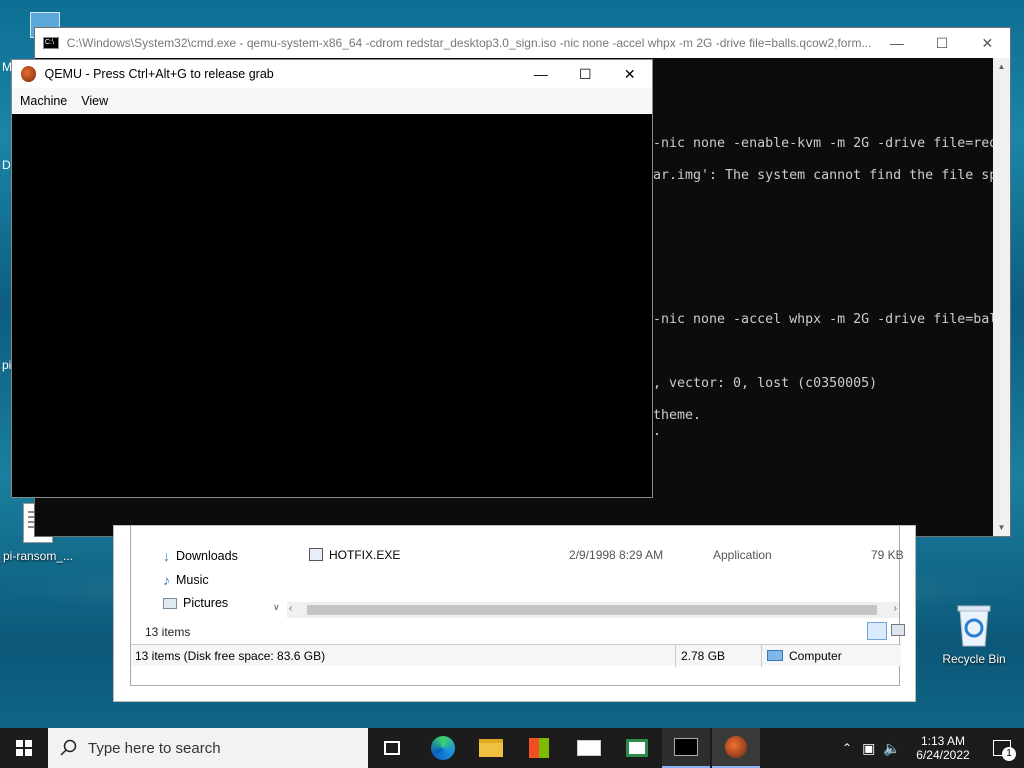 The height and width of the screenshot is (768, 1024). Describe the element at coordinates (166, 580) in the screenshot. I see `music-note-icon: ♪` at that location.